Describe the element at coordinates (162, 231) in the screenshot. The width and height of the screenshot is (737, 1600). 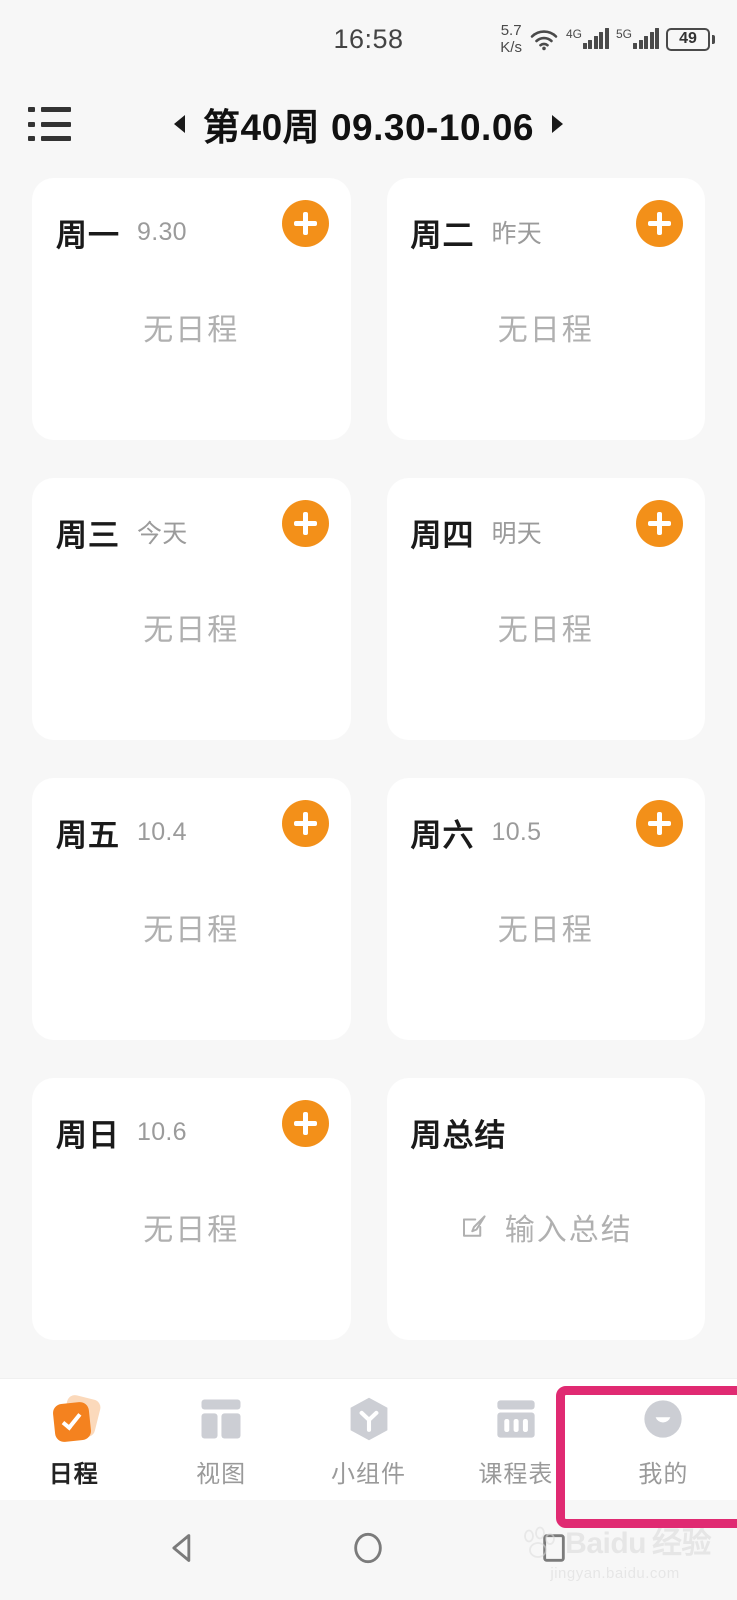
I see `day-date: 9.30` at that location.